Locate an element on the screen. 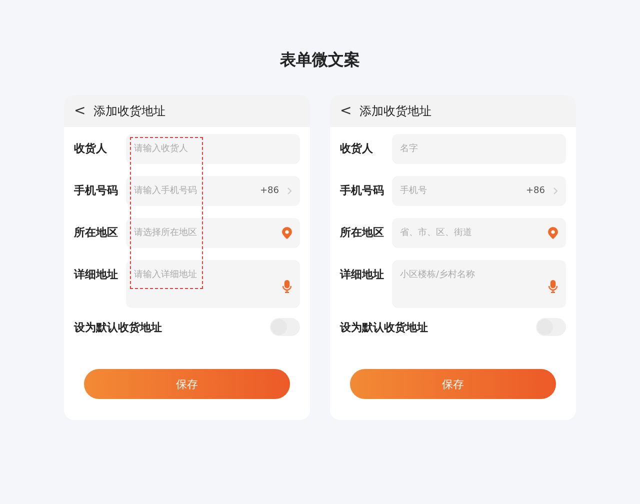 The height and width of the screenshot is (504, 640). input-field: 请输入详细地址 is located at coordinates (213, 284).